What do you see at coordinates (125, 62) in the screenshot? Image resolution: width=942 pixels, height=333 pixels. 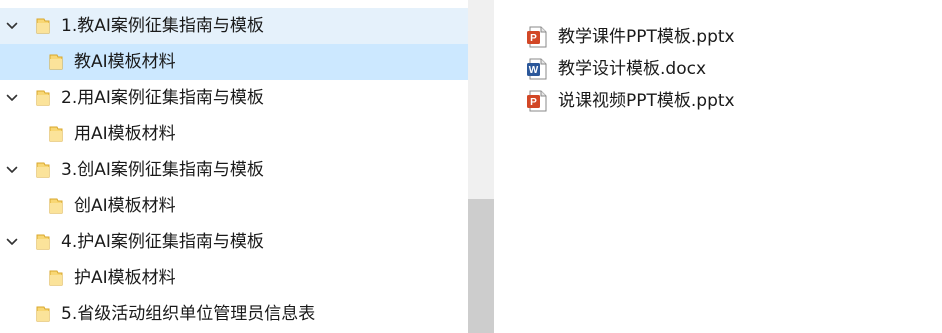 I see `tree-row-label: 教AI模板材料` at bounding box center [125, 62].